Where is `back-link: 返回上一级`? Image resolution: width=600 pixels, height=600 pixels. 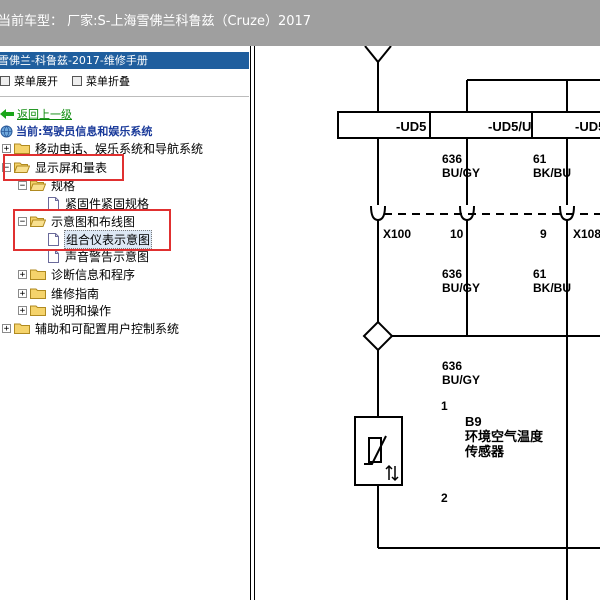
back-link: 返回上一级 is located at coordinates (36, 114).